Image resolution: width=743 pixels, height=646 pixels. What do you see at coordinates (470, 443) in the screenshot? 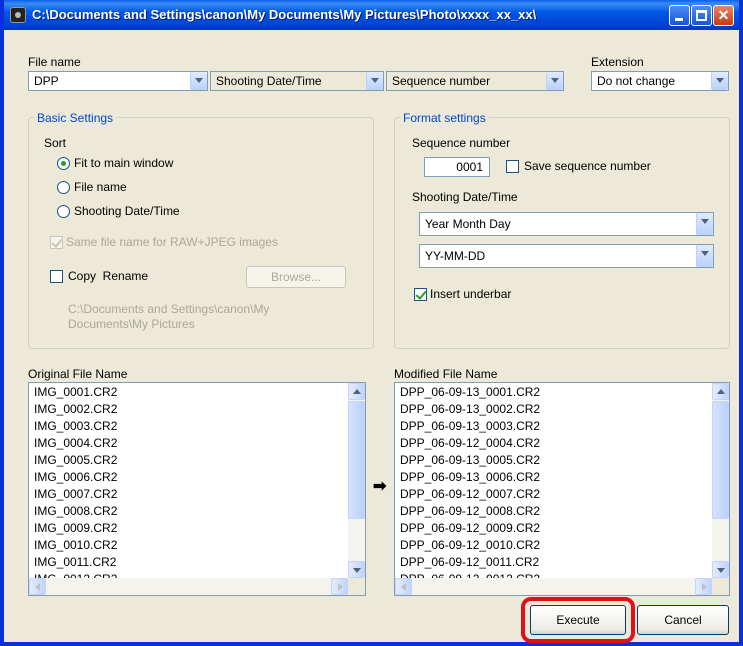
I see `list-item: DPP_06-09-12_0004.CR2` at bounding box center [470, 443].